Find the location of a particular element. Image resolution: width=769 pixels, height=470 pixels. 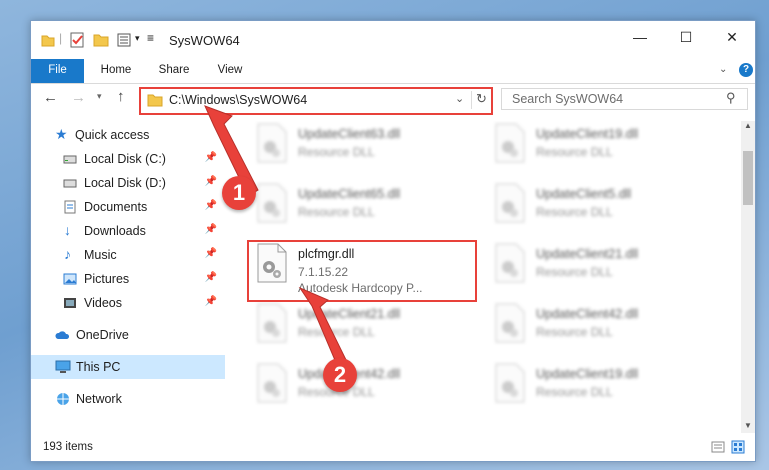

step-badge-2: 2 is located at coordinates (340, 375).